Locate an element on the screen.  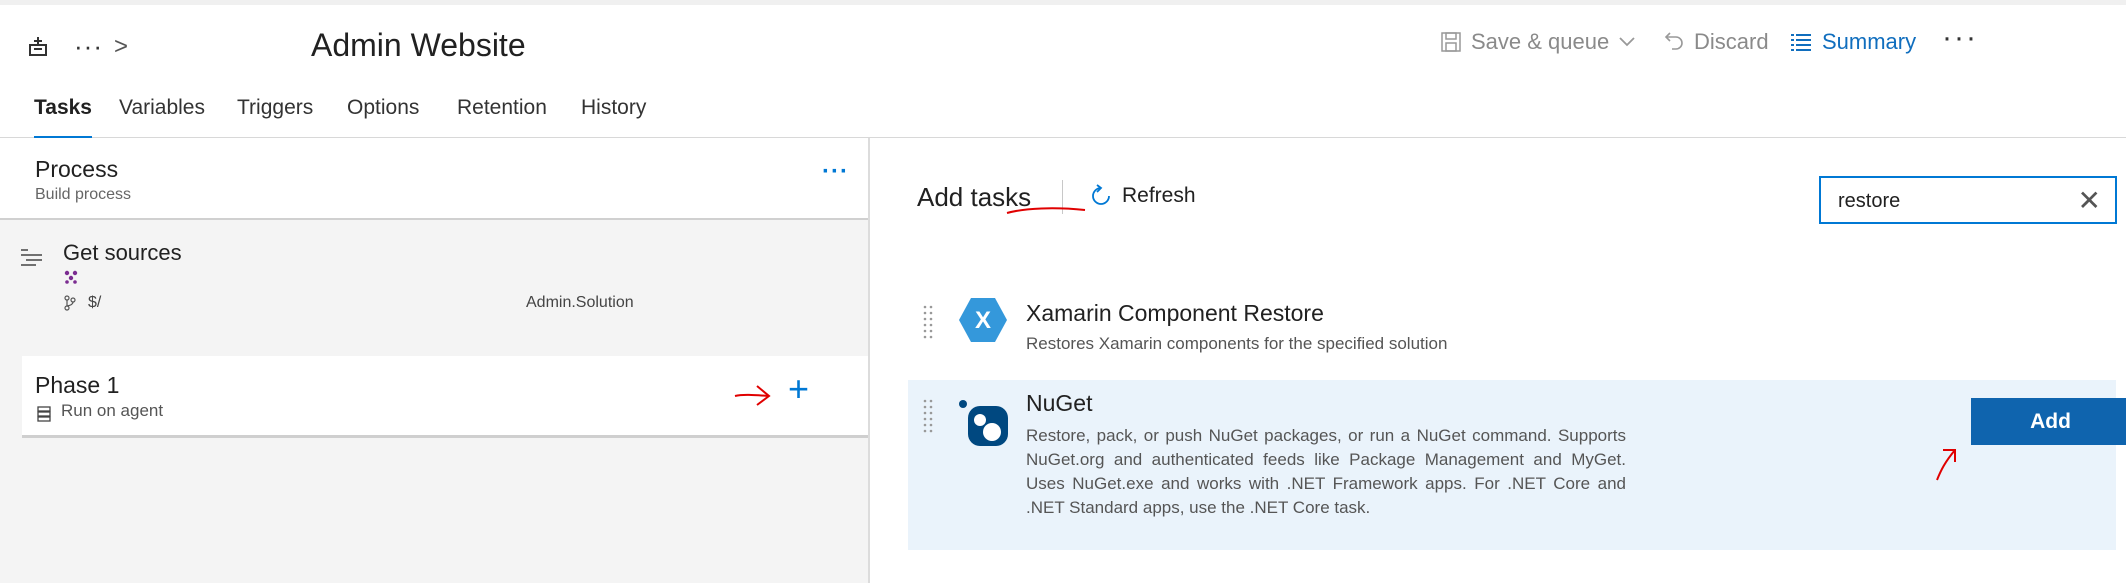
refresh-label: Refresh is located at coordinates (1159, 195).